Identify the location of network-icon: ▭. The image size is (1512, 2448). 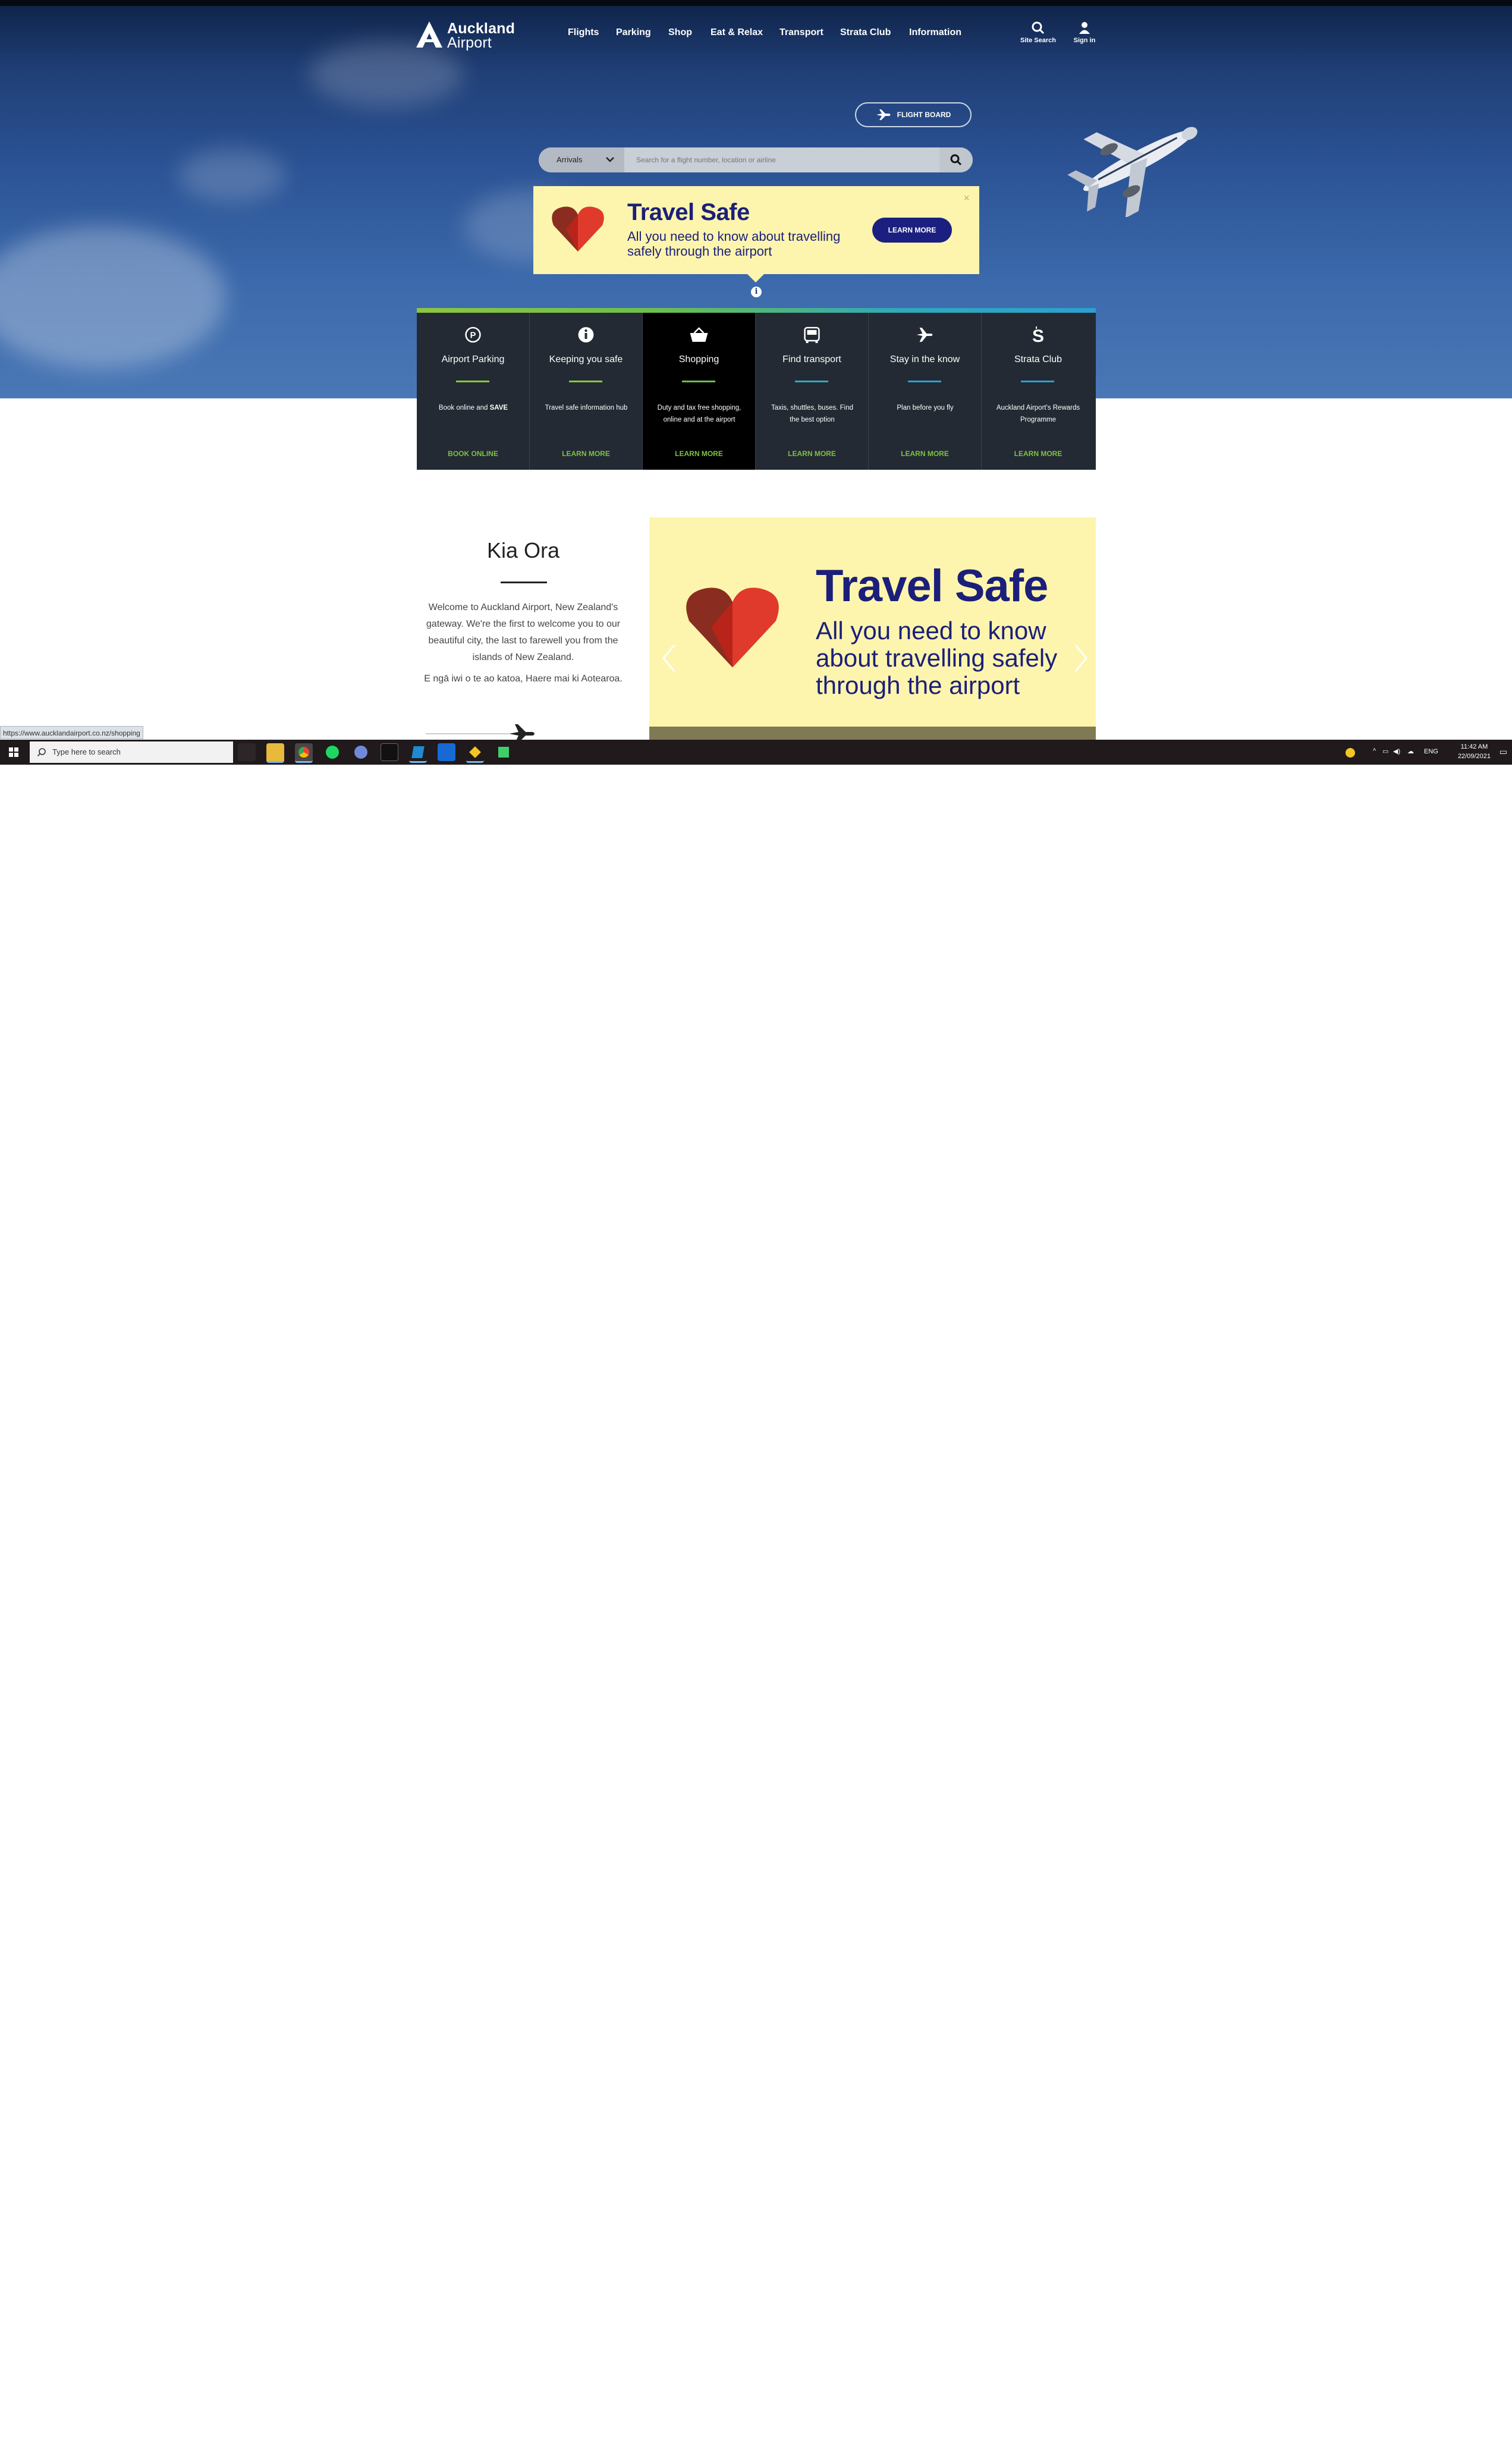
(1385, 751).